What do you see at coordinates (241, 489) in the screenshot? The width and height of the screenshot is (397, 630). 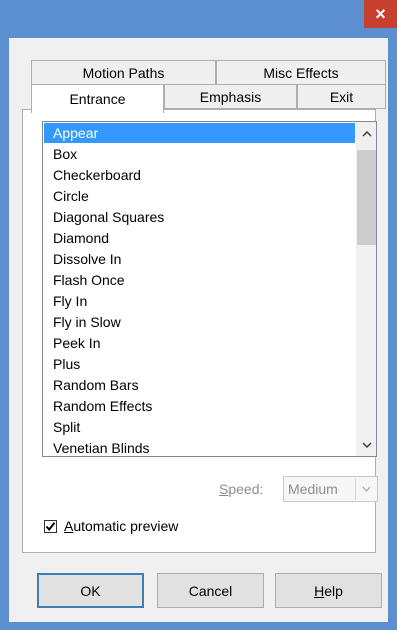 I see `speed-label: Speed:` at bounding box center [241, 489].